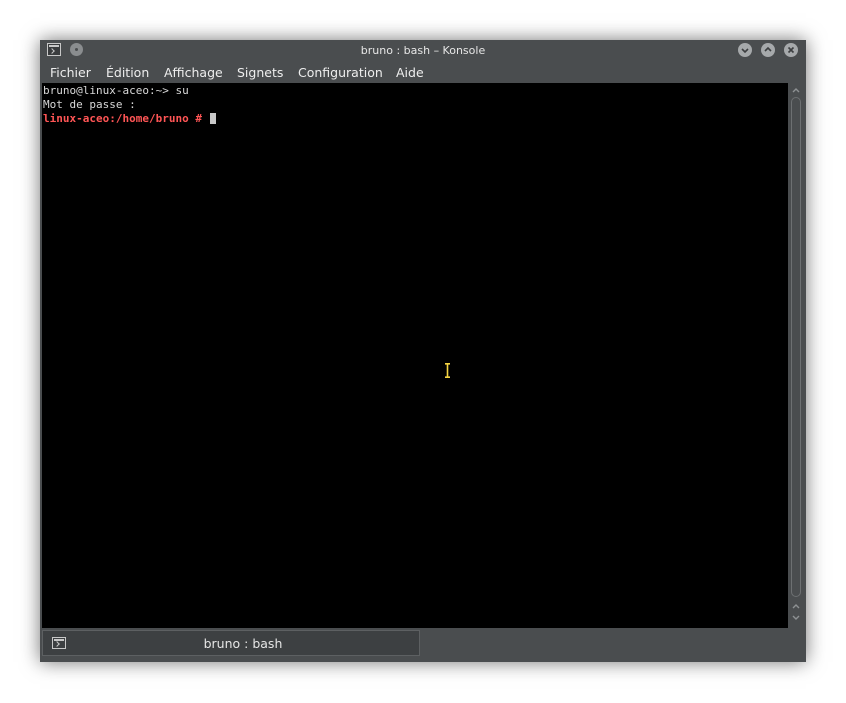 The image size is (846, 703). Describe the element at coordinates (243, 643) in the screenshot. I see `tab-label: bruno : bash` at that location.